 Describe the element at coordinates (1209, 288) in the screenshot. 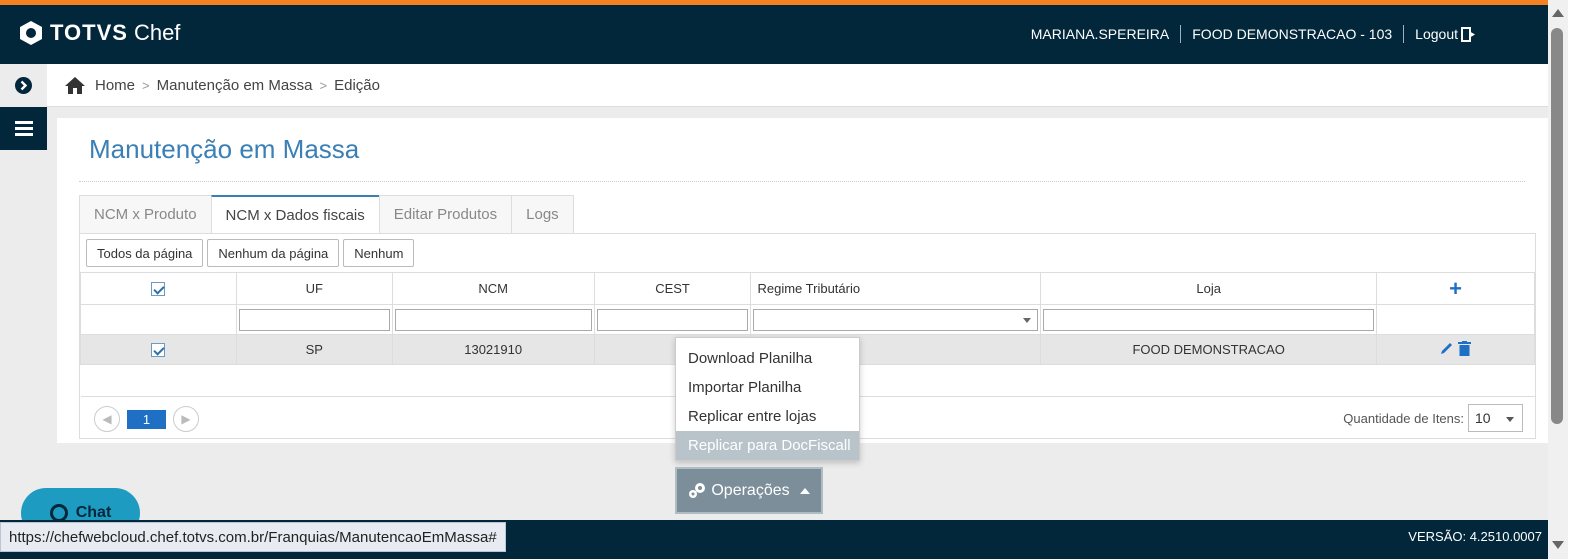

I see `col-header-loja: Loja` at that location.